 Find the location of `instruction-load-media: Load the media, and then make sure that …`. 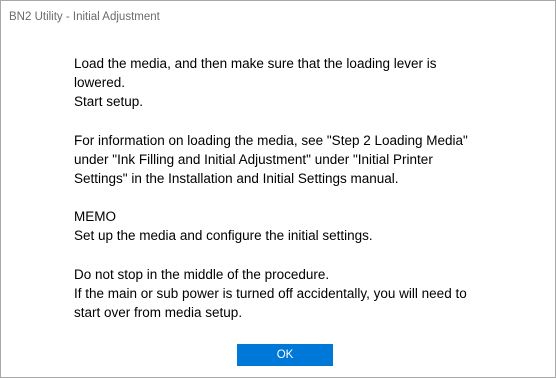

instruction-load-media: Load the media, and then make sure that … is located at coordinates (255, 83).